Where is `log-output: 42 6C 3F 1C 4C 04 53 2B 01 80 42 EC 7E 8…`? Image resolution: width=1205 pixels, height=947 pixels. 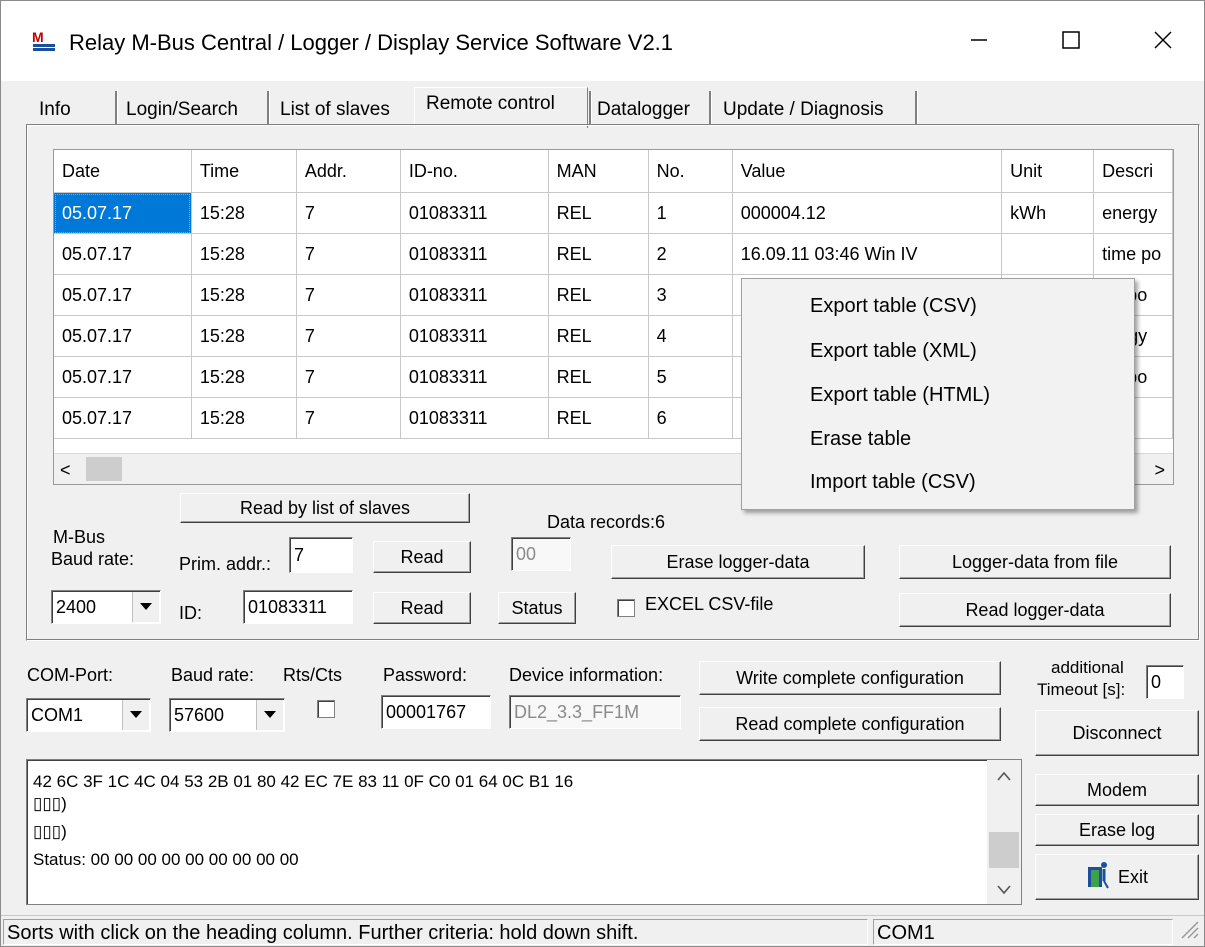 log-output: 42 6C 3F 1C 4C 04 53 2B 01 80 42 EC 7E 8… is located at coordinates (524, 832).